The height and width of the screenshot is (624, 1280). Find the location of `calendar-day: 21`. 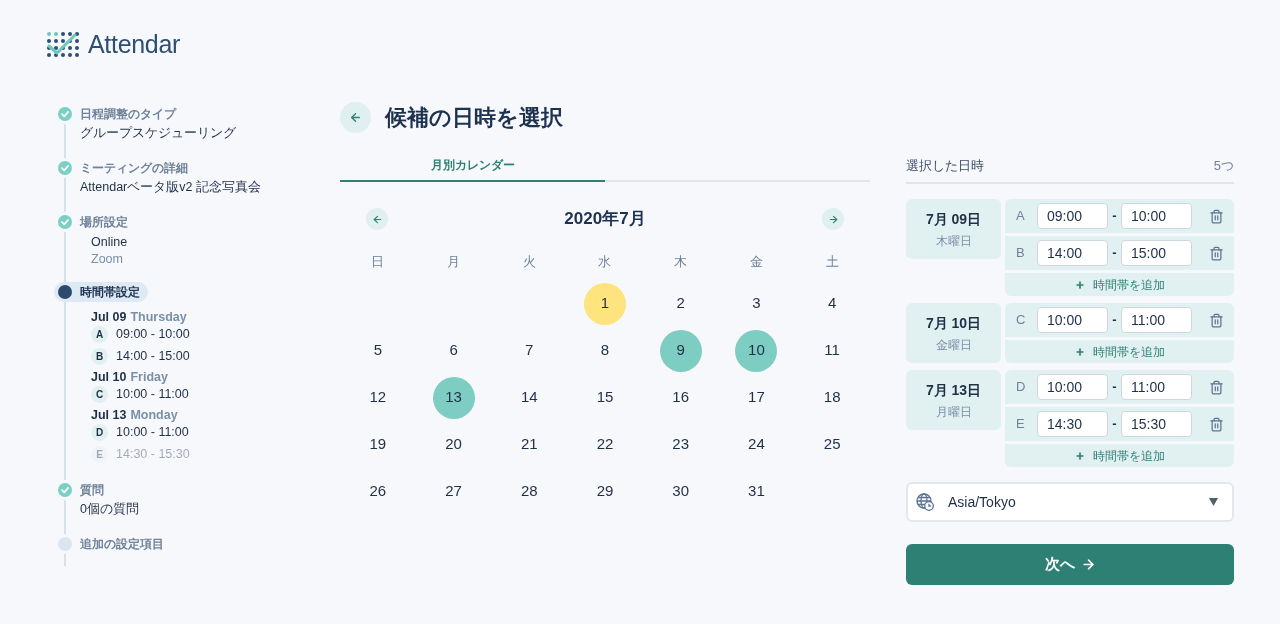

calendar-day: 21 is located at coordinates (529, 444).